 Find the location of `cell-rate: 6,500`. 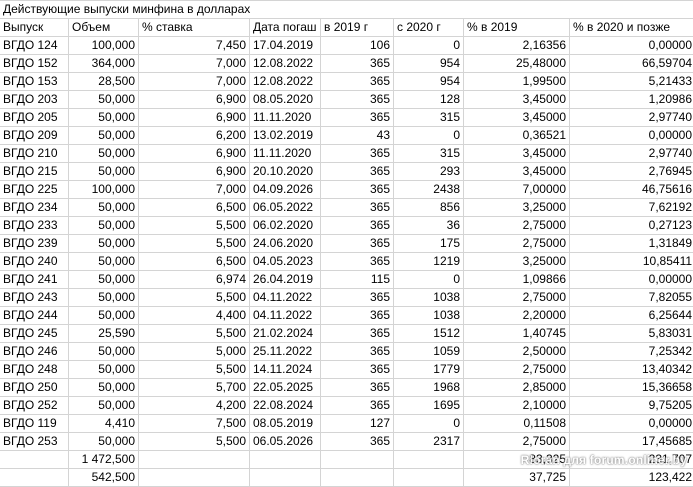

cell-rate: 6,500 is located at coordinates (194, 262).